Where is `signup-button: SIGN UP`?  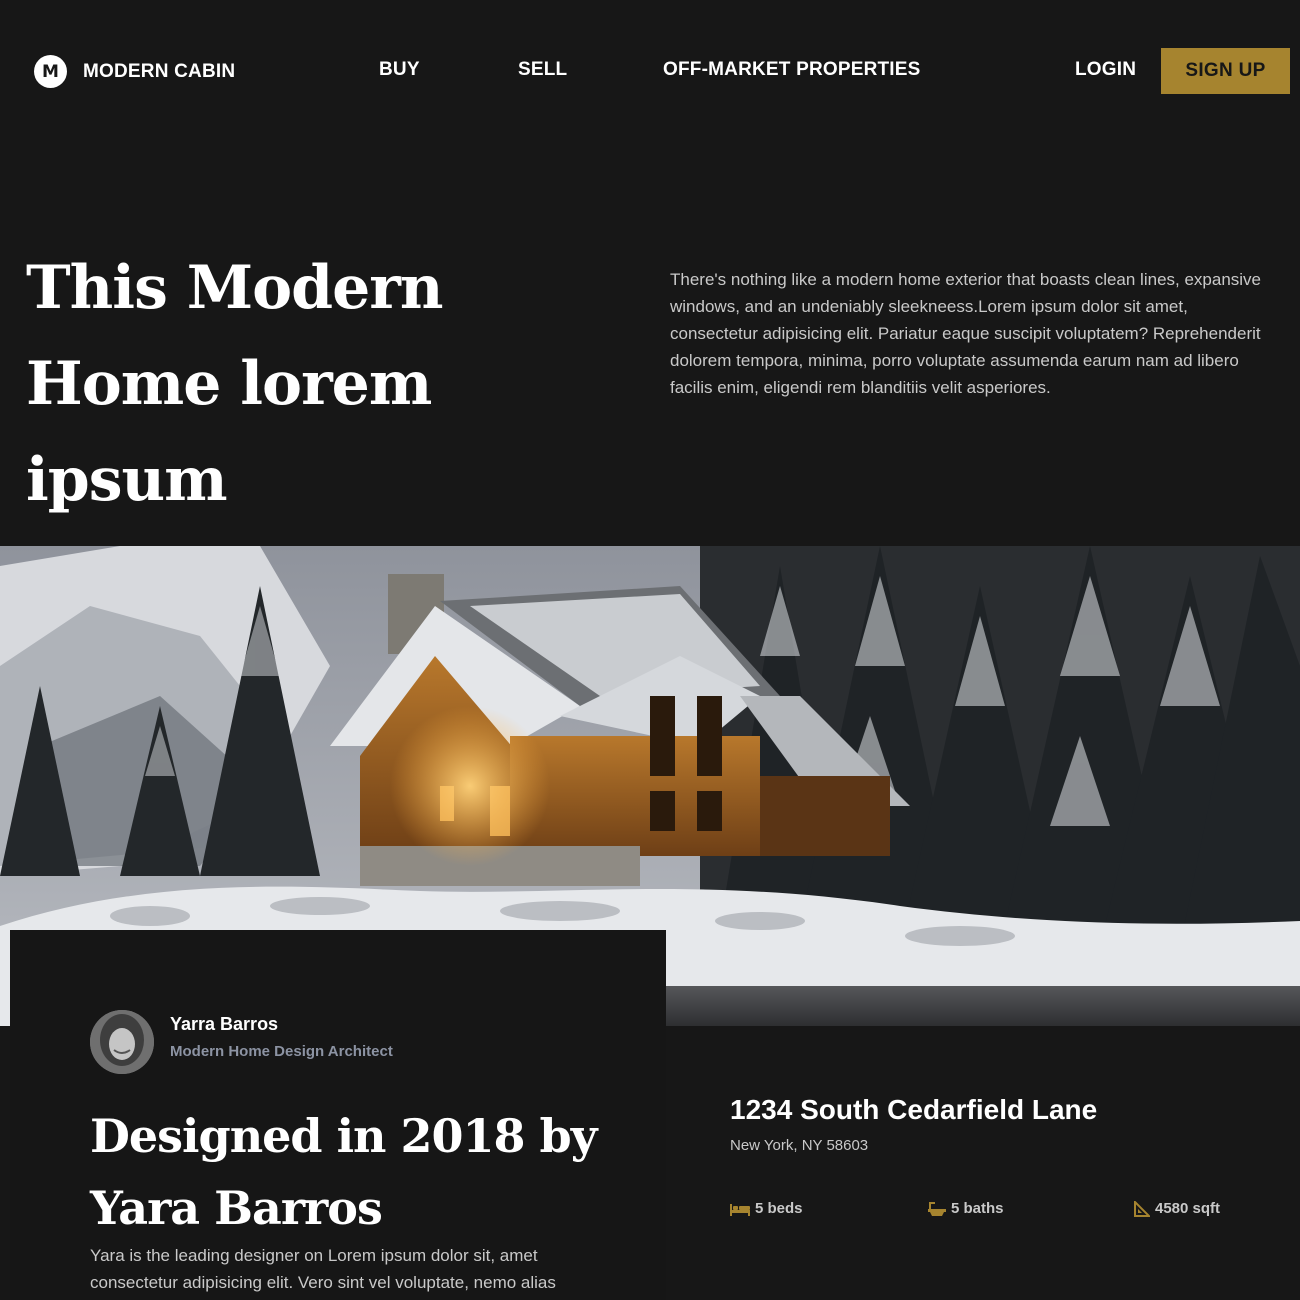 signup-button: SIGN UP is located at coordinates (1225, 71).